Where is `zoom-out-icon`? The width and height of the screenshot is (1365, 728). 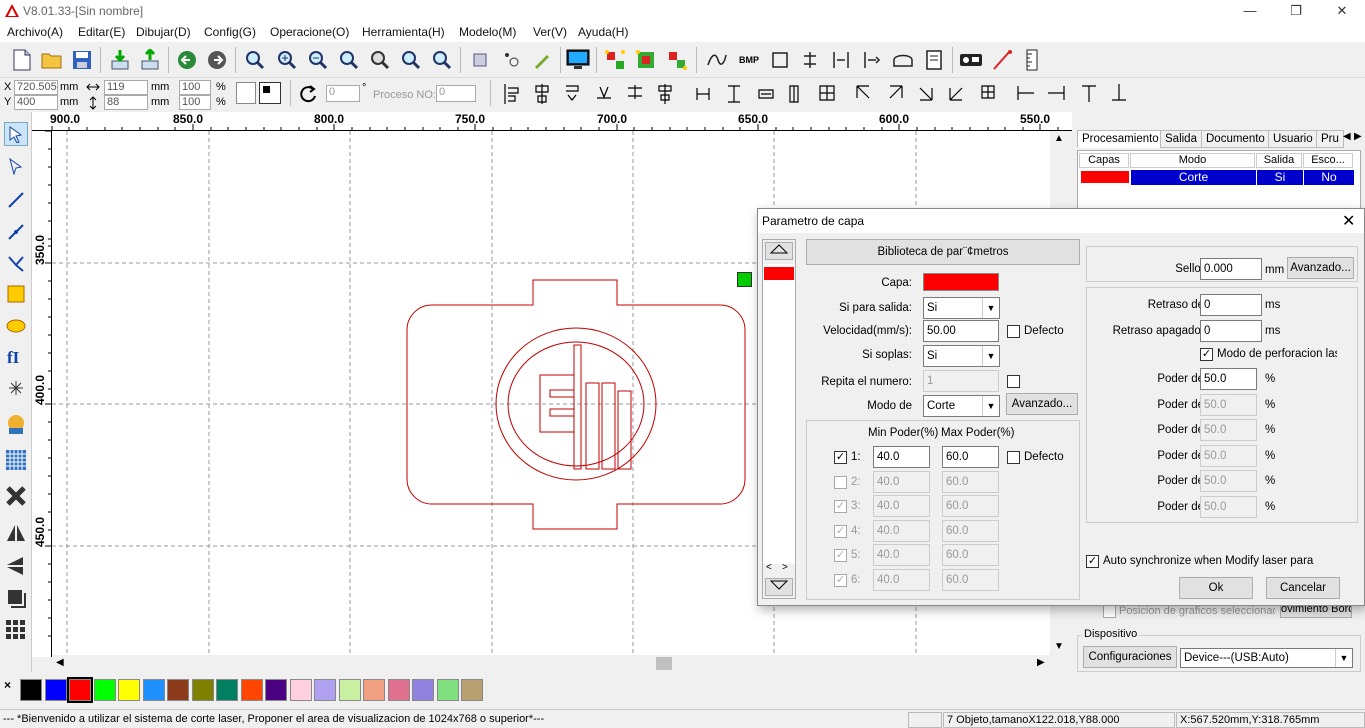
zoom-out-icon is located at coordinates (318, 60).